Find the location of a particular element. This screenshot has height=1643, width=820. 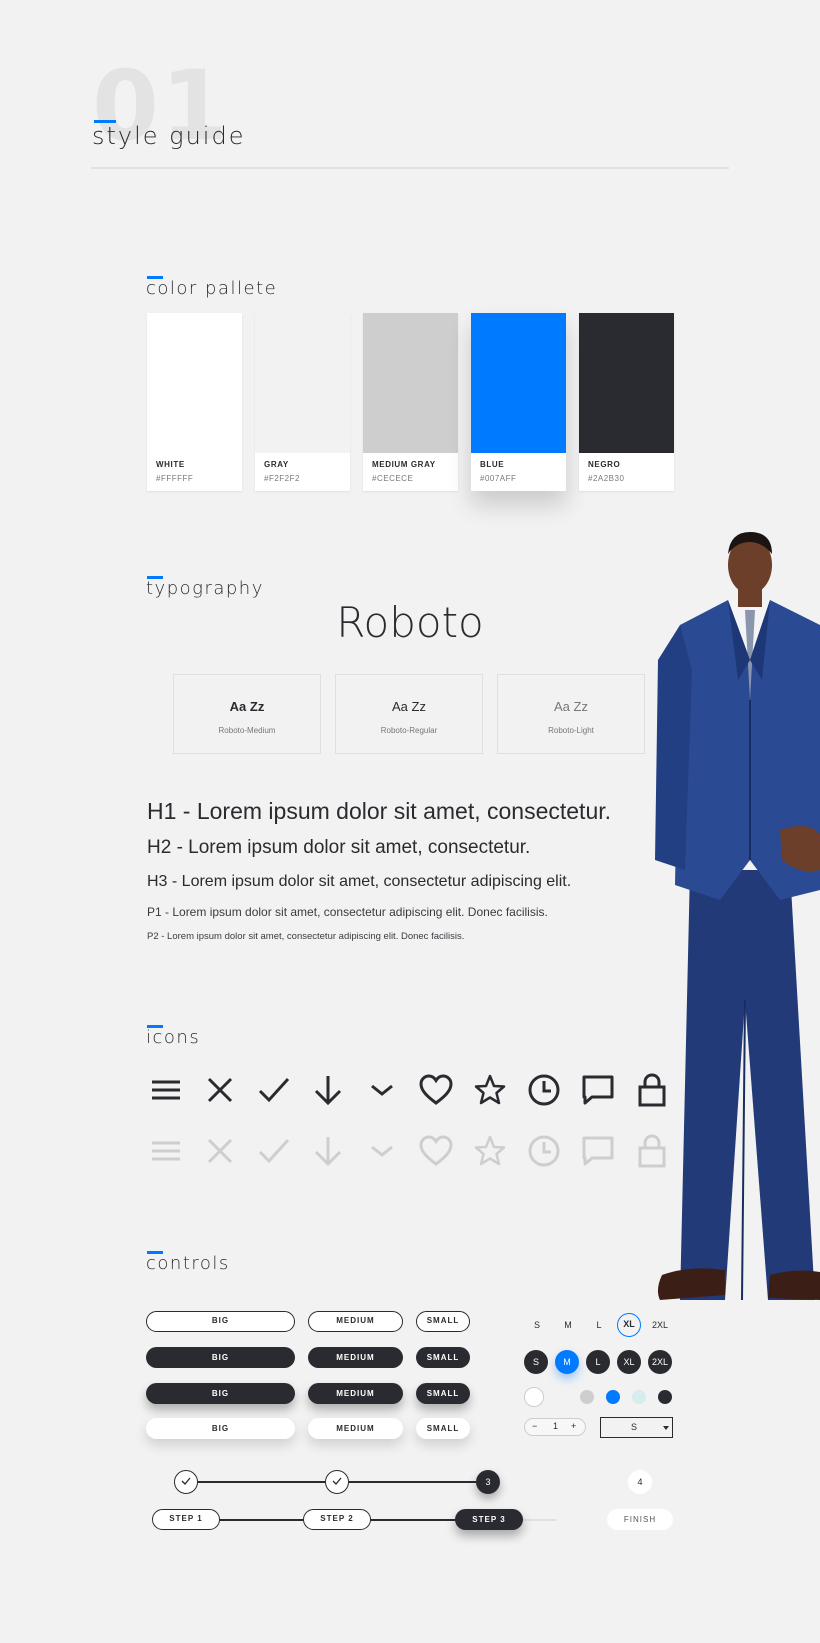

type-card-regular: Aa Zz Roboto-Regular is located at coordinates (409, 714).